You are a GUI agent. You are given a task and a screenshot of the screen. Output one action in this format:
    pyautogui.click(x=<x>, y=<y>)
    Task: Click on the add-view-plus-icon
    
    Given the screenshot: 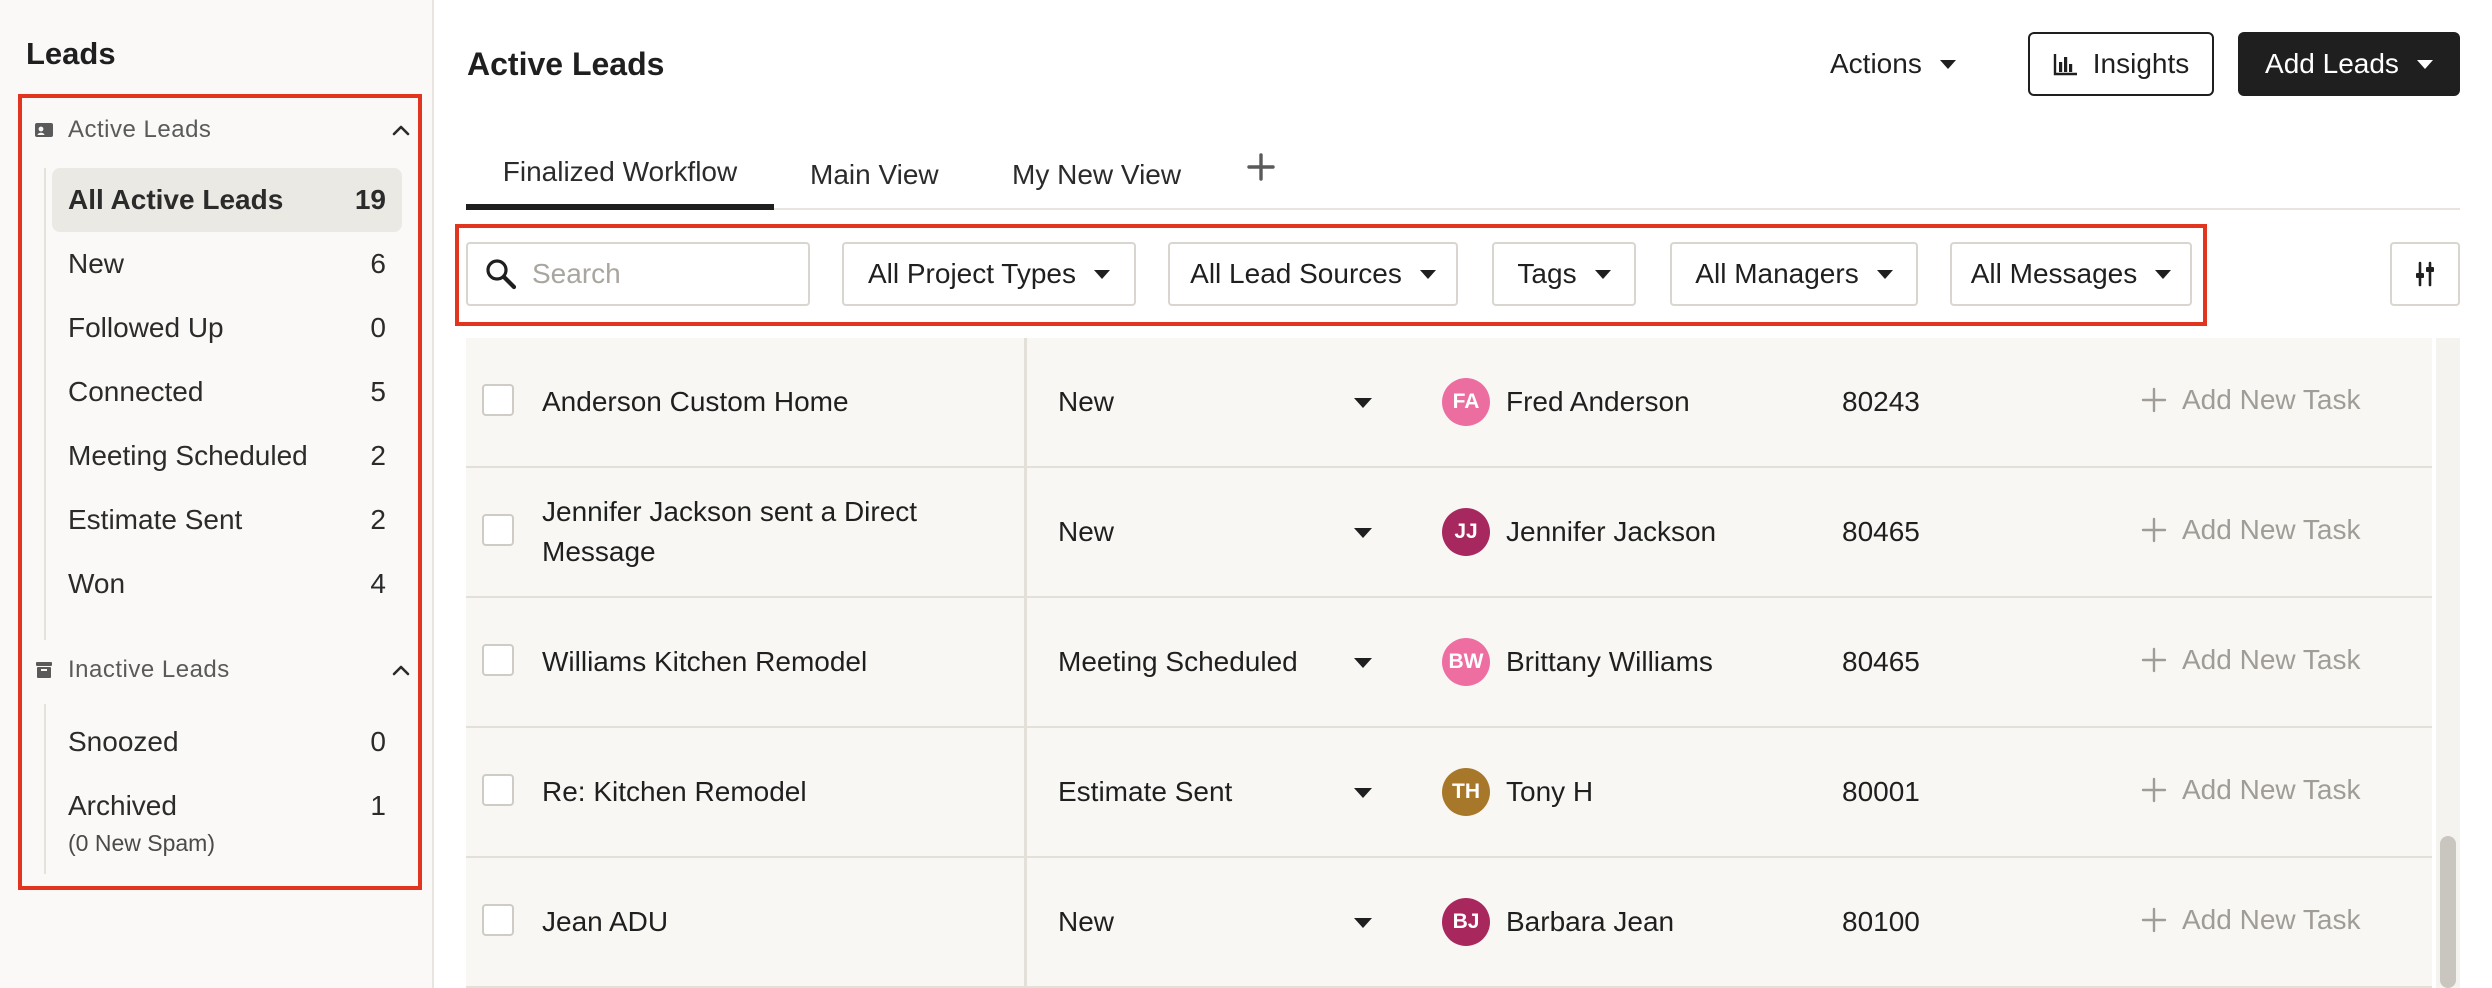 What is the action you would take?
    pyautogui.click(x=1261, y=167)
    